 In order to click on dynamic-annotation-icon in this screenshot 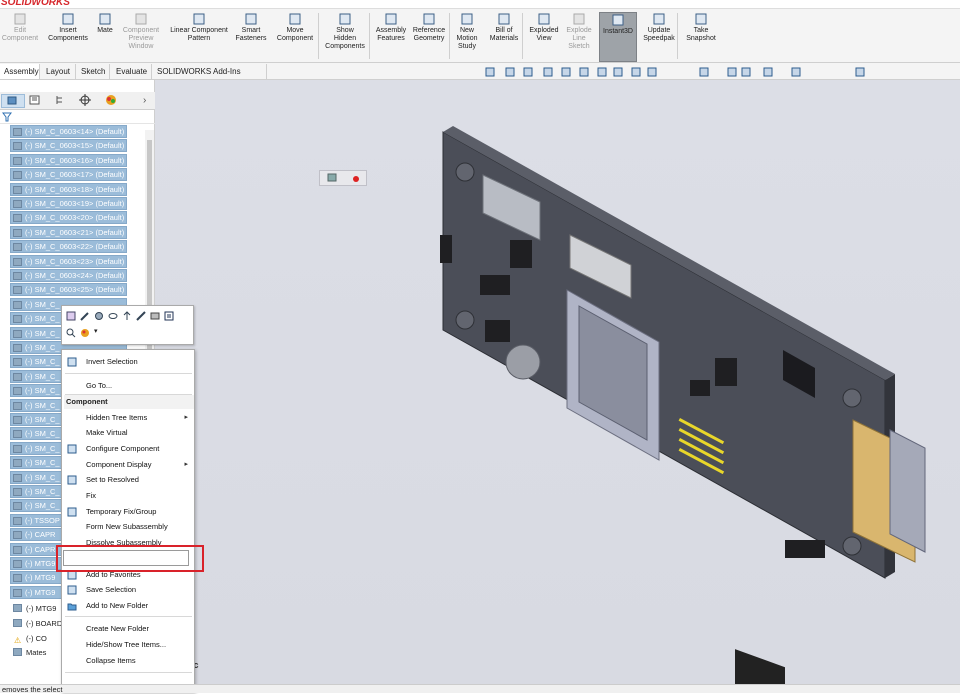, I will do `click(566, 72)`.